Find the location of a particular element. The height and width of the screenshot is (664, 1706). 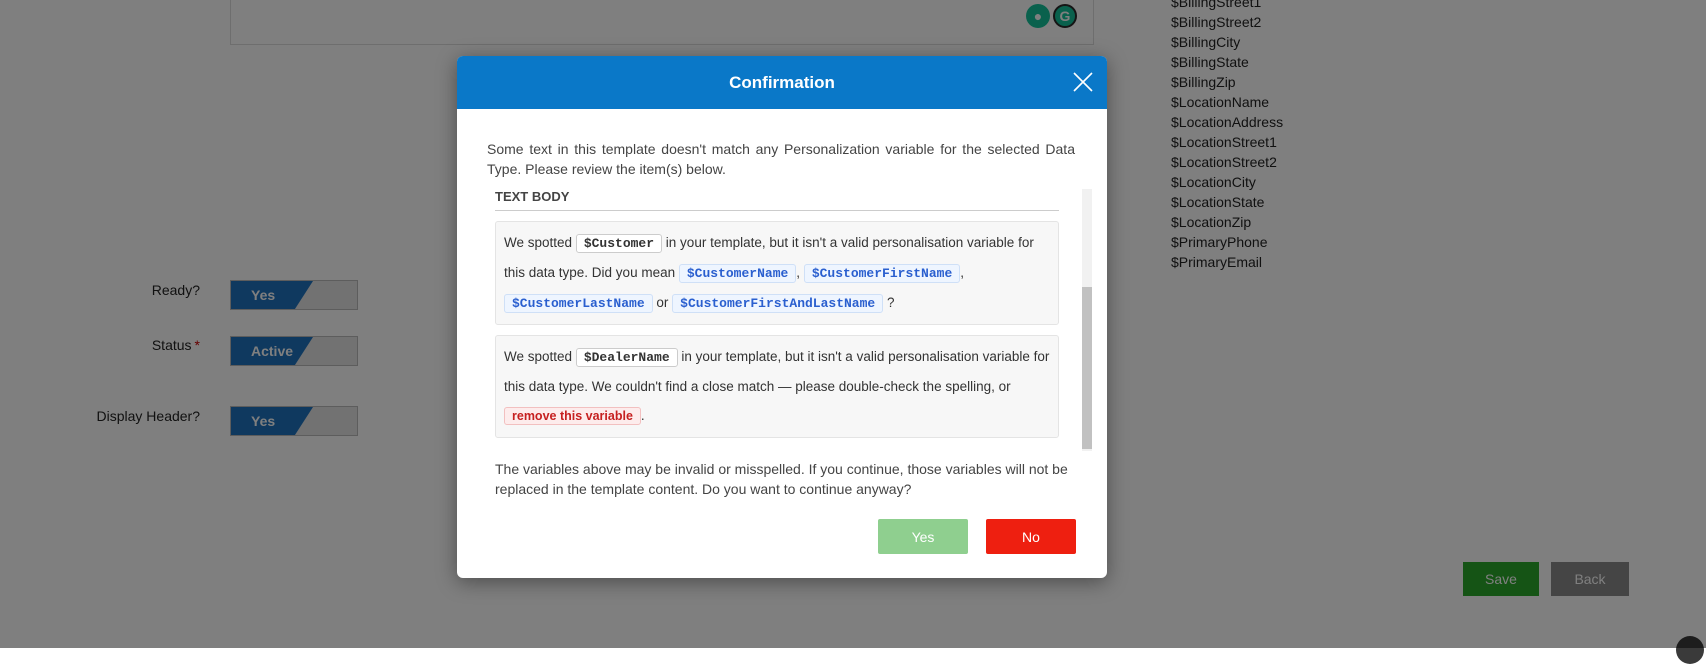

suggestion-chip: $CustomerName is located at coordinates (737, 273).